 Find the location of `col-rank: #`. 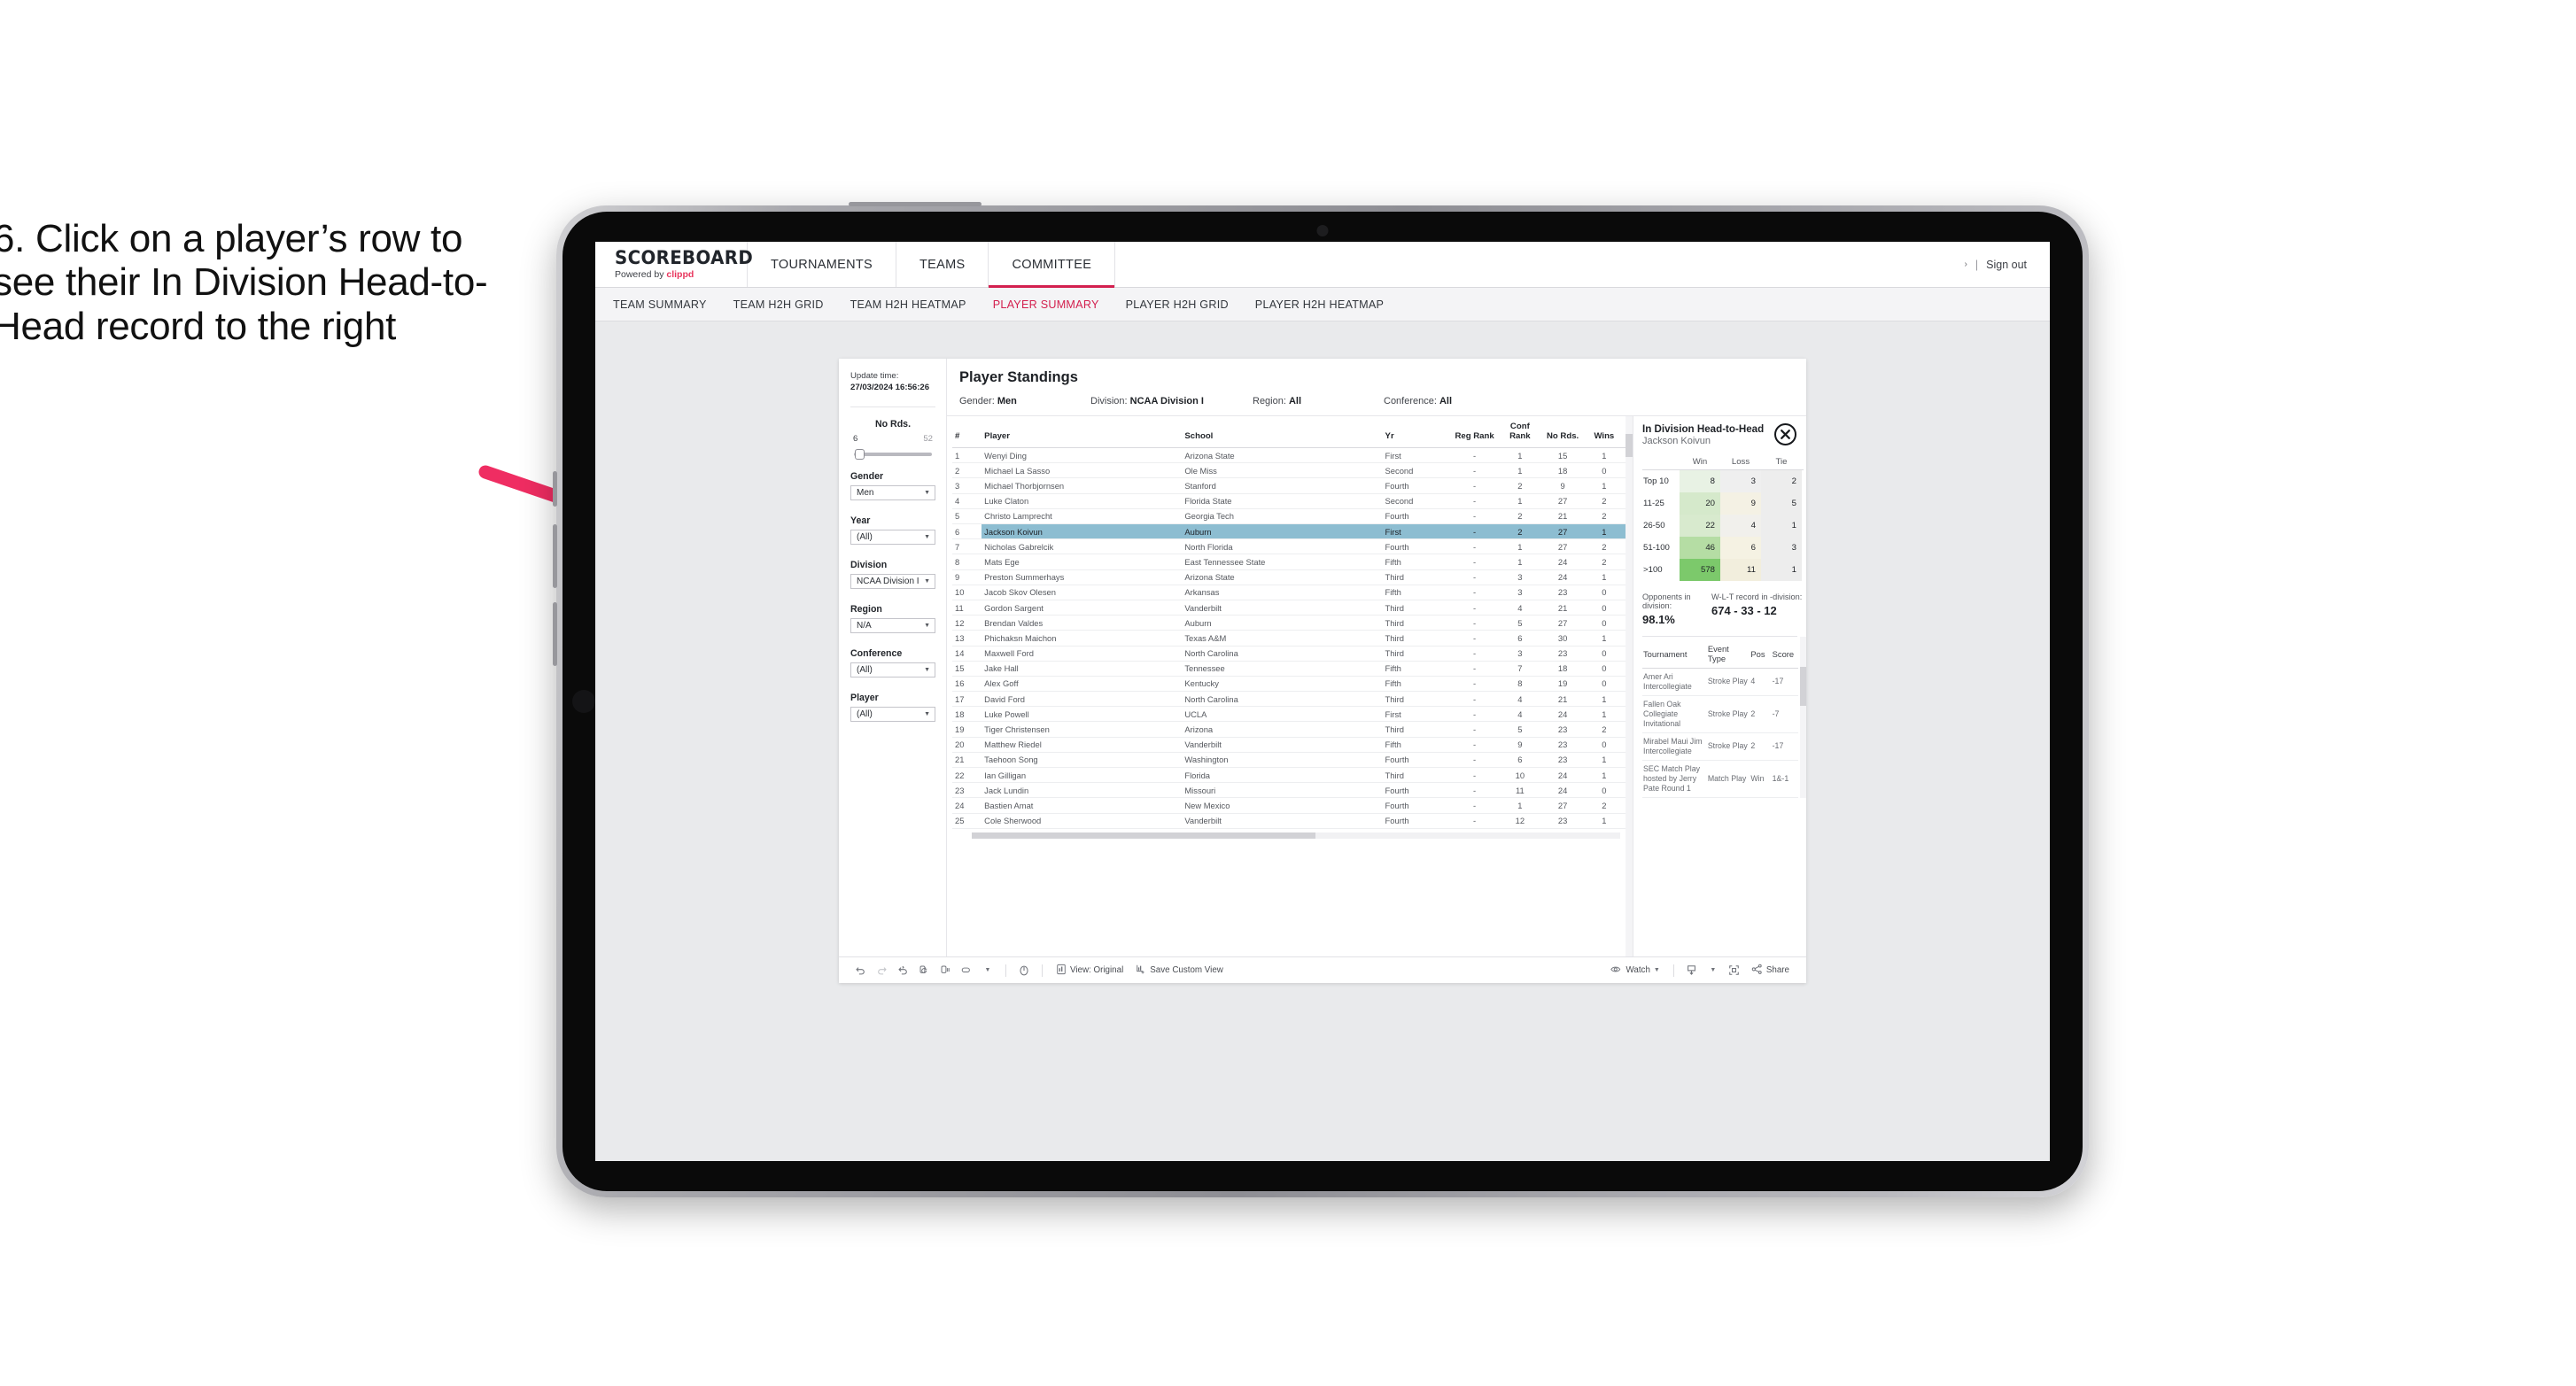

col-rank: # is located at coordinates (967, 432).